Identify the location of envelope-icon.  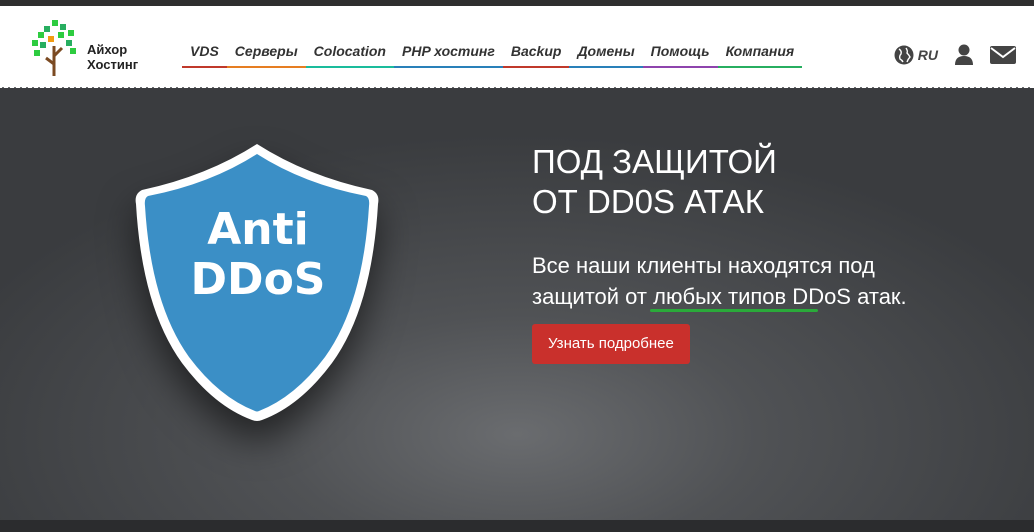
(1003, 55).